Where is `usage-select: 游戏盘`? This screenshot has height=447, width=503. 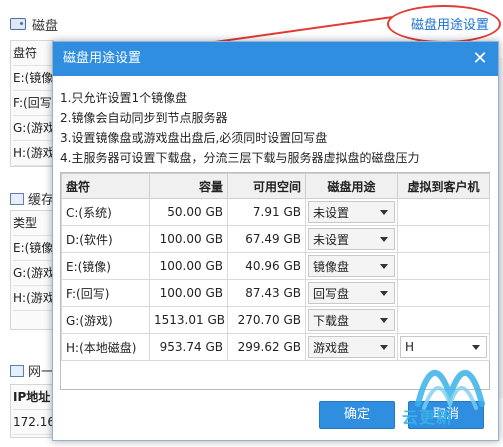
usage-select: 游戏盘 is located at coordinates (351, 347).